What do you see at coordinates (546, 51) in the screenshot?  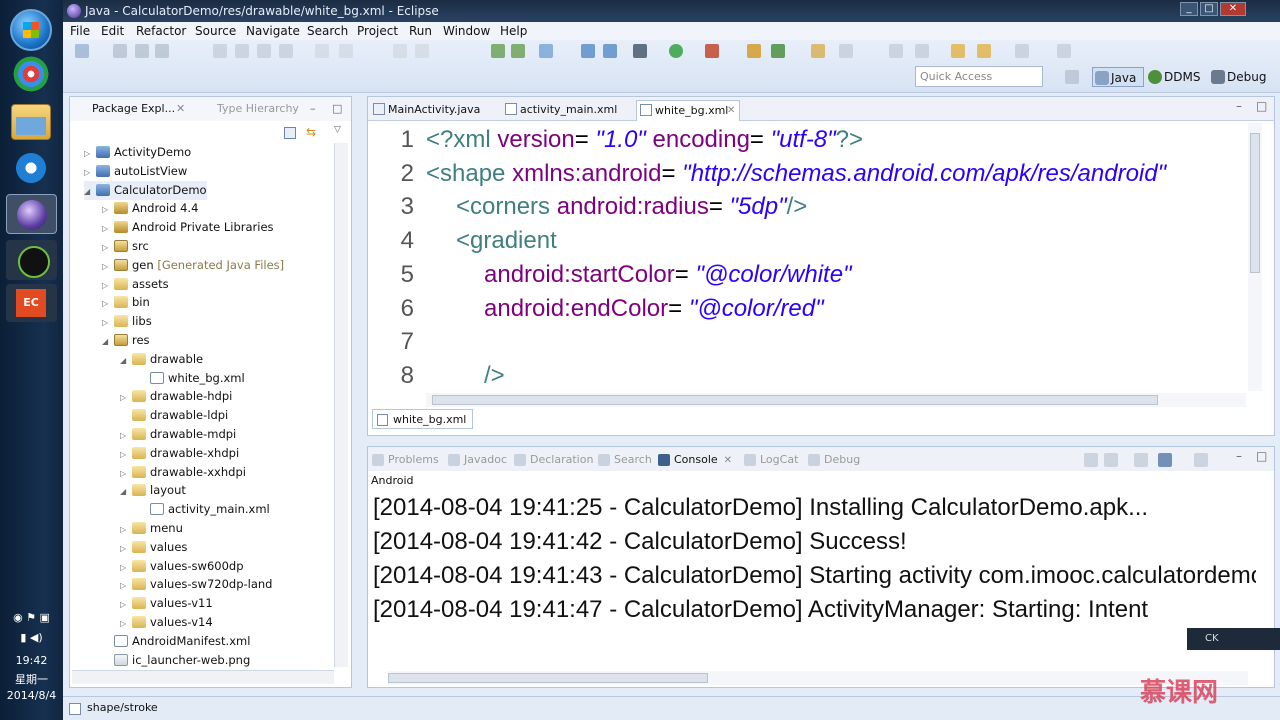 I see `lint-icon` at bounding box center [546, 51].